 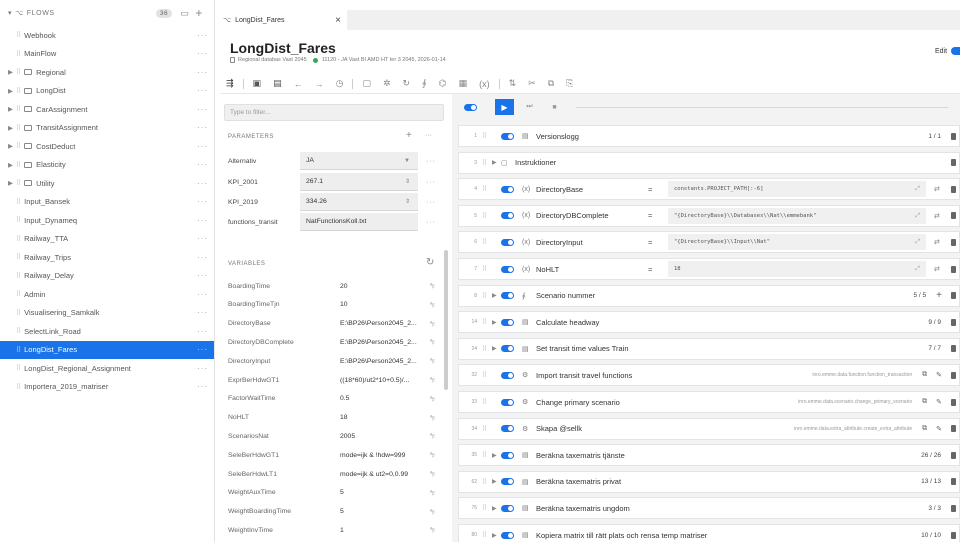 What do you see at coordinates (446, 320) in the screenshot?
I see `scrollbar` at bounding box center [446, 320].